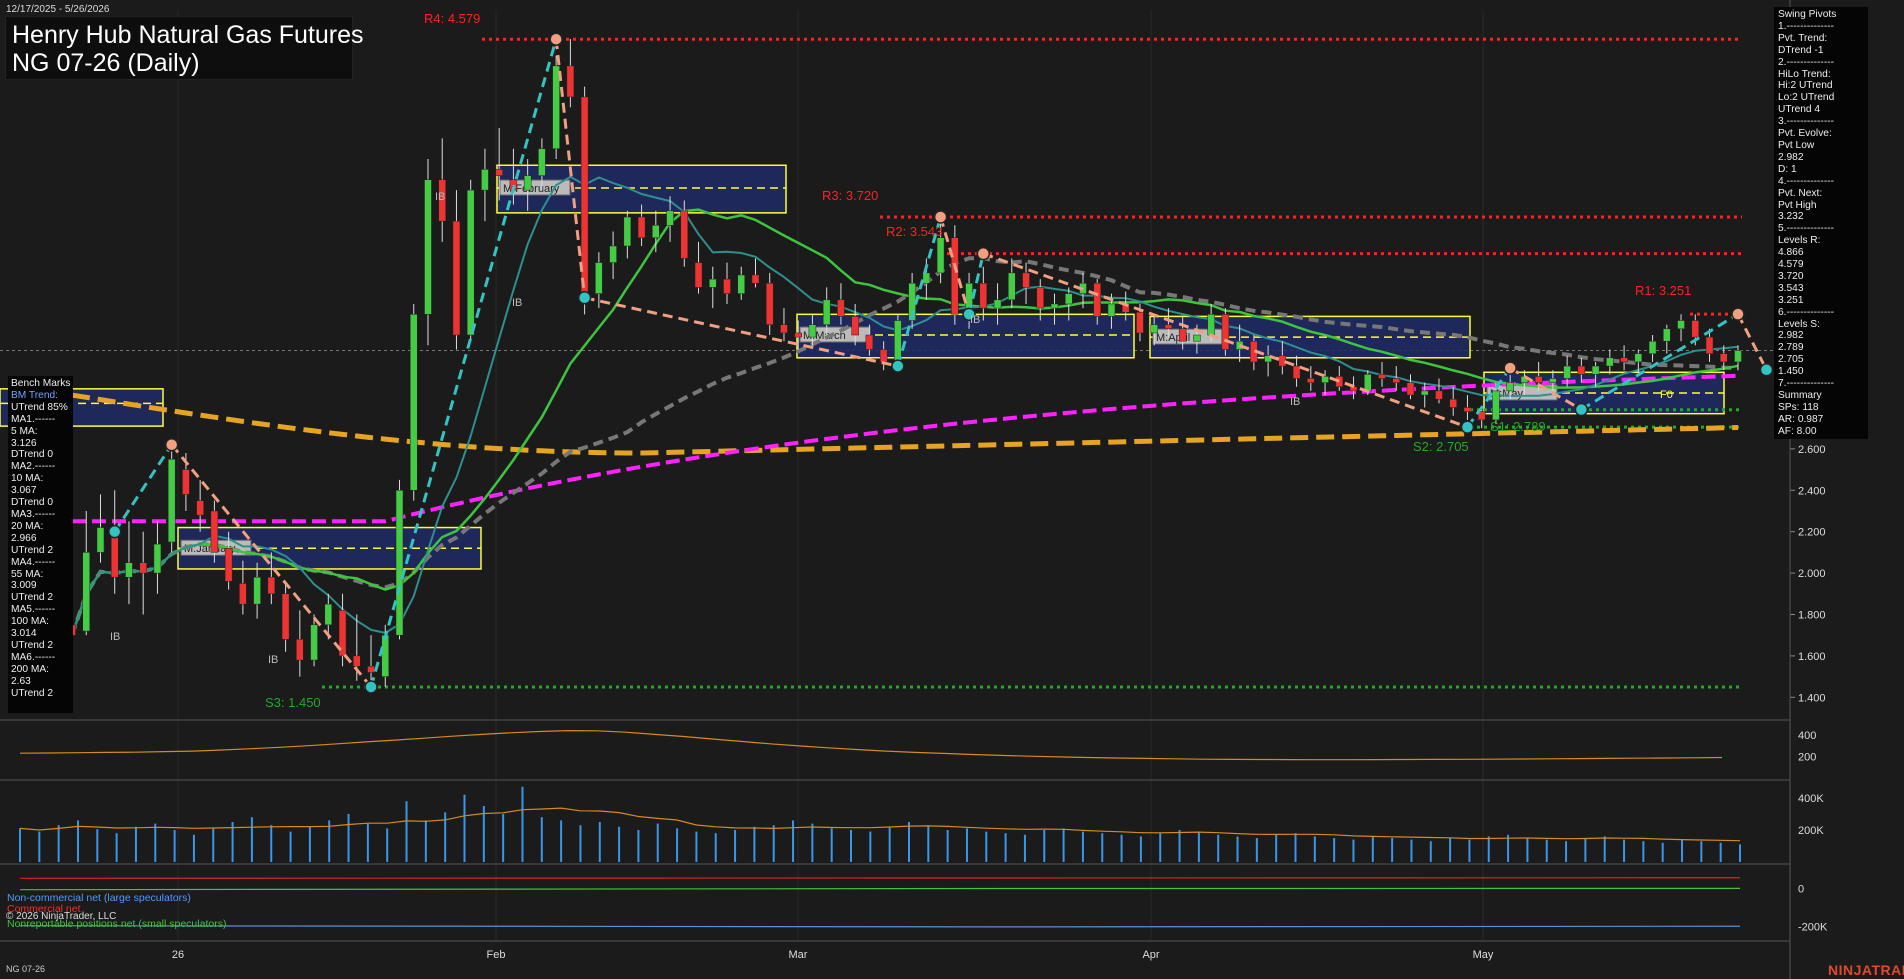 The width and height of the screenshot is (1904, 979). Describe the element at coordinates (33, 657) in the screenshot. I see `bench-mark-line: MA6.------` at that location.